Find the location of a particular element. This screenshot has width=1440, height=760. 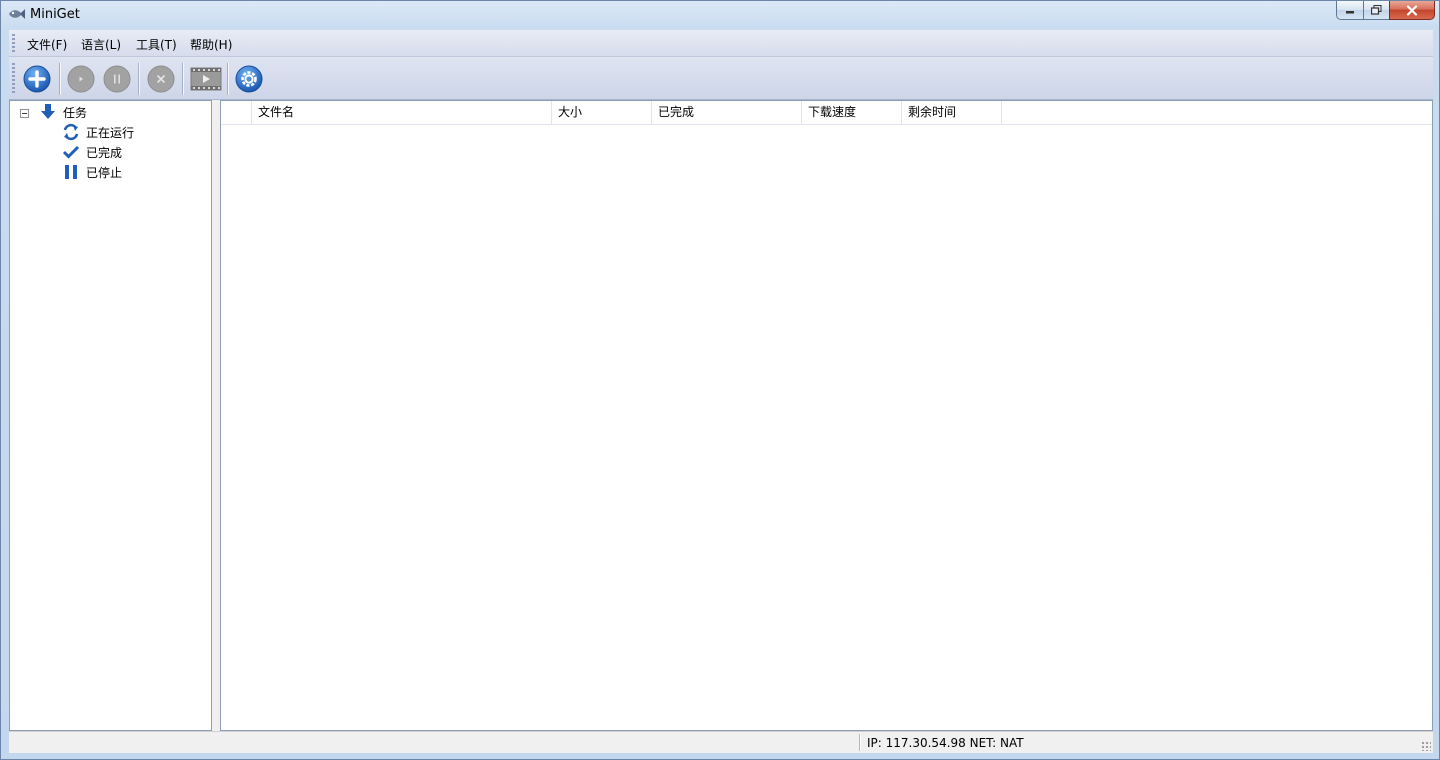

column-header-completed: 已完成 is located at coordinates (727, 112).